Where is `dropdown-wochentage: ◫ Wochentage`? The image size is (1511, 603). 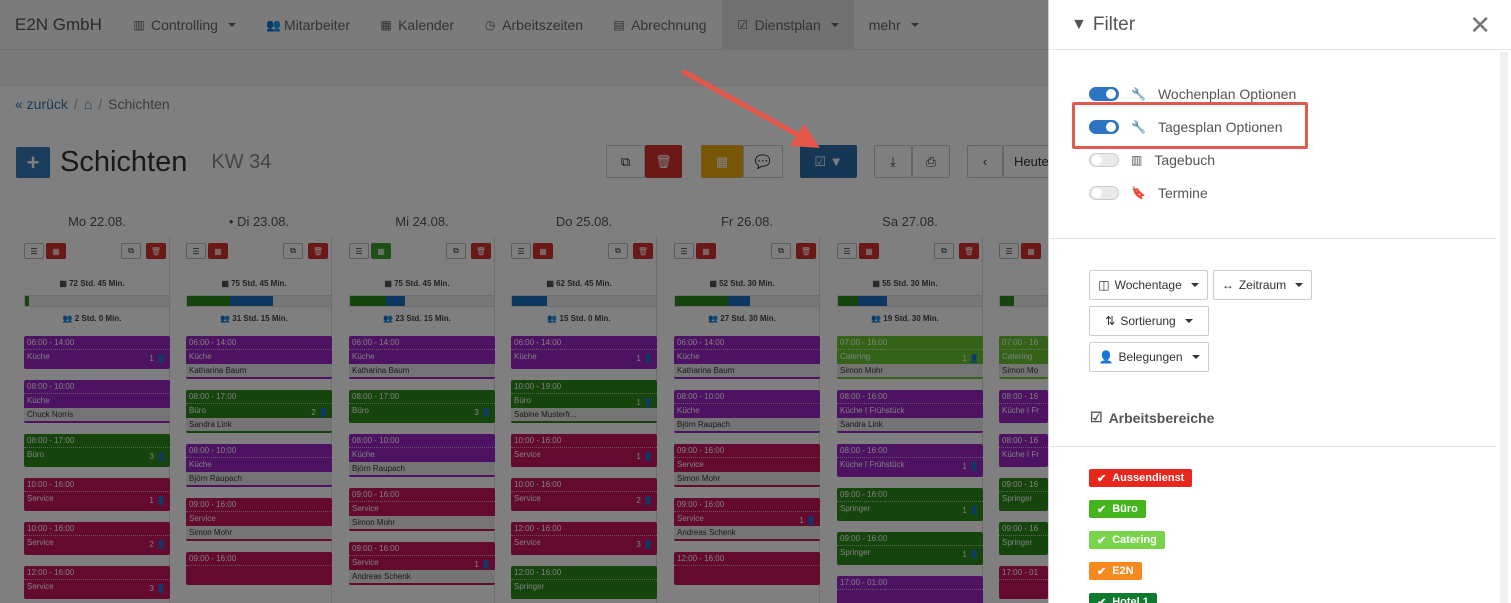 dropdown-wochentage: ◫ Wochentage is located at coordinates (1148, 285).